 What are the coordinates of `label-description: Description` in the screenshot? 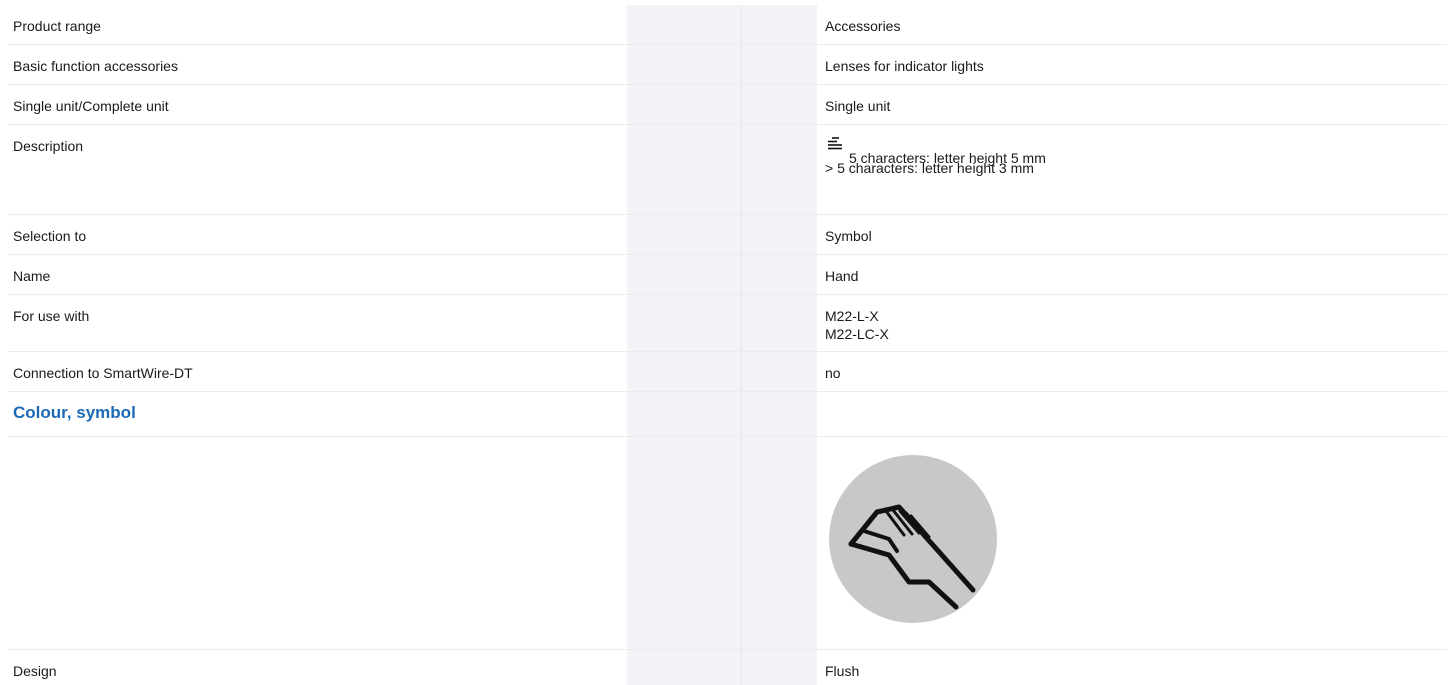 It's located at (48, 146).